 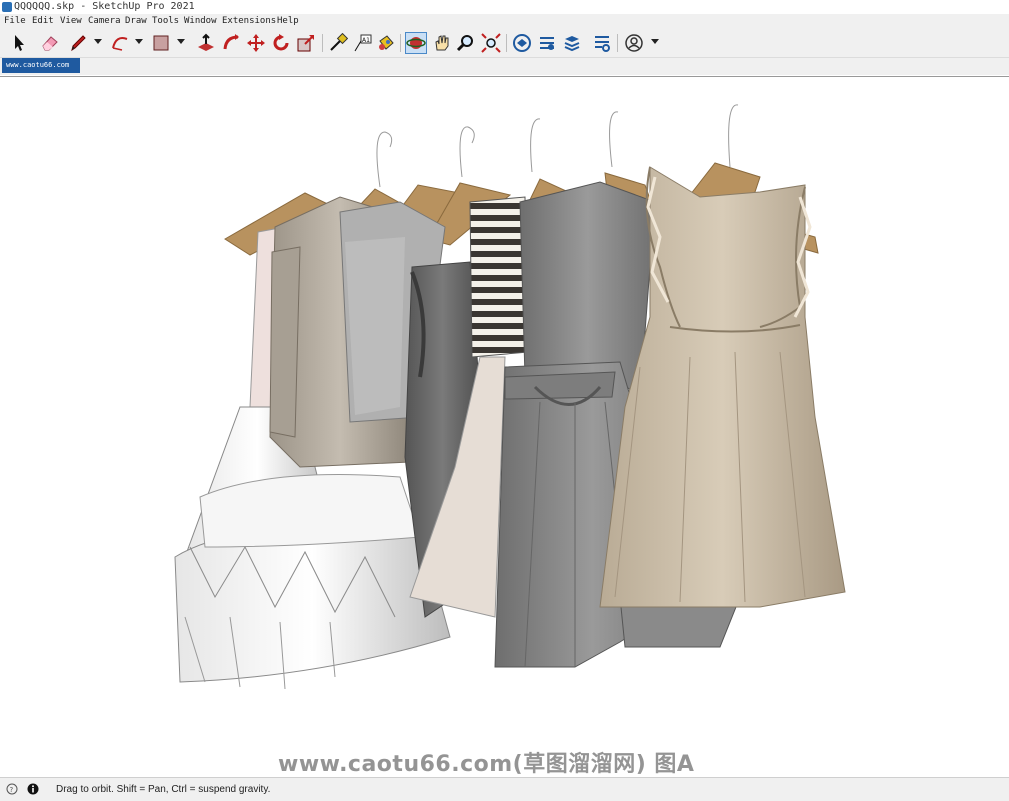 I want to click on paint-bucket-icon, so click(x=386, y=43).